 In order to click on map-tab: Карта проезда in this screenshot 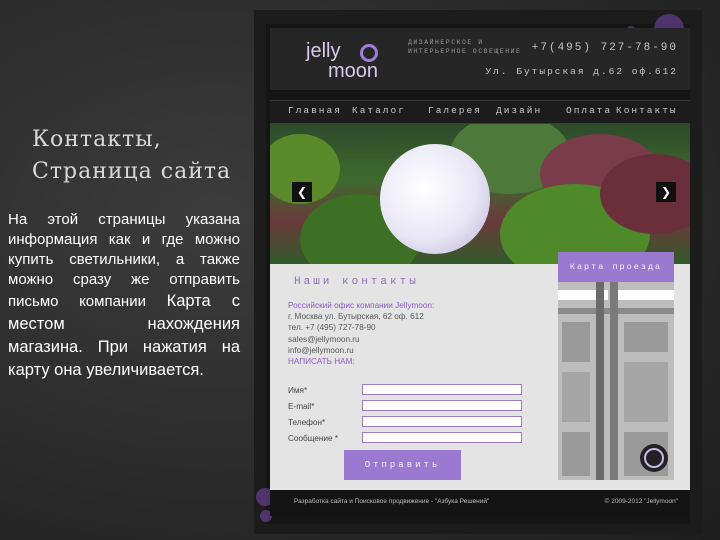, I will do `click(616, 267)`.